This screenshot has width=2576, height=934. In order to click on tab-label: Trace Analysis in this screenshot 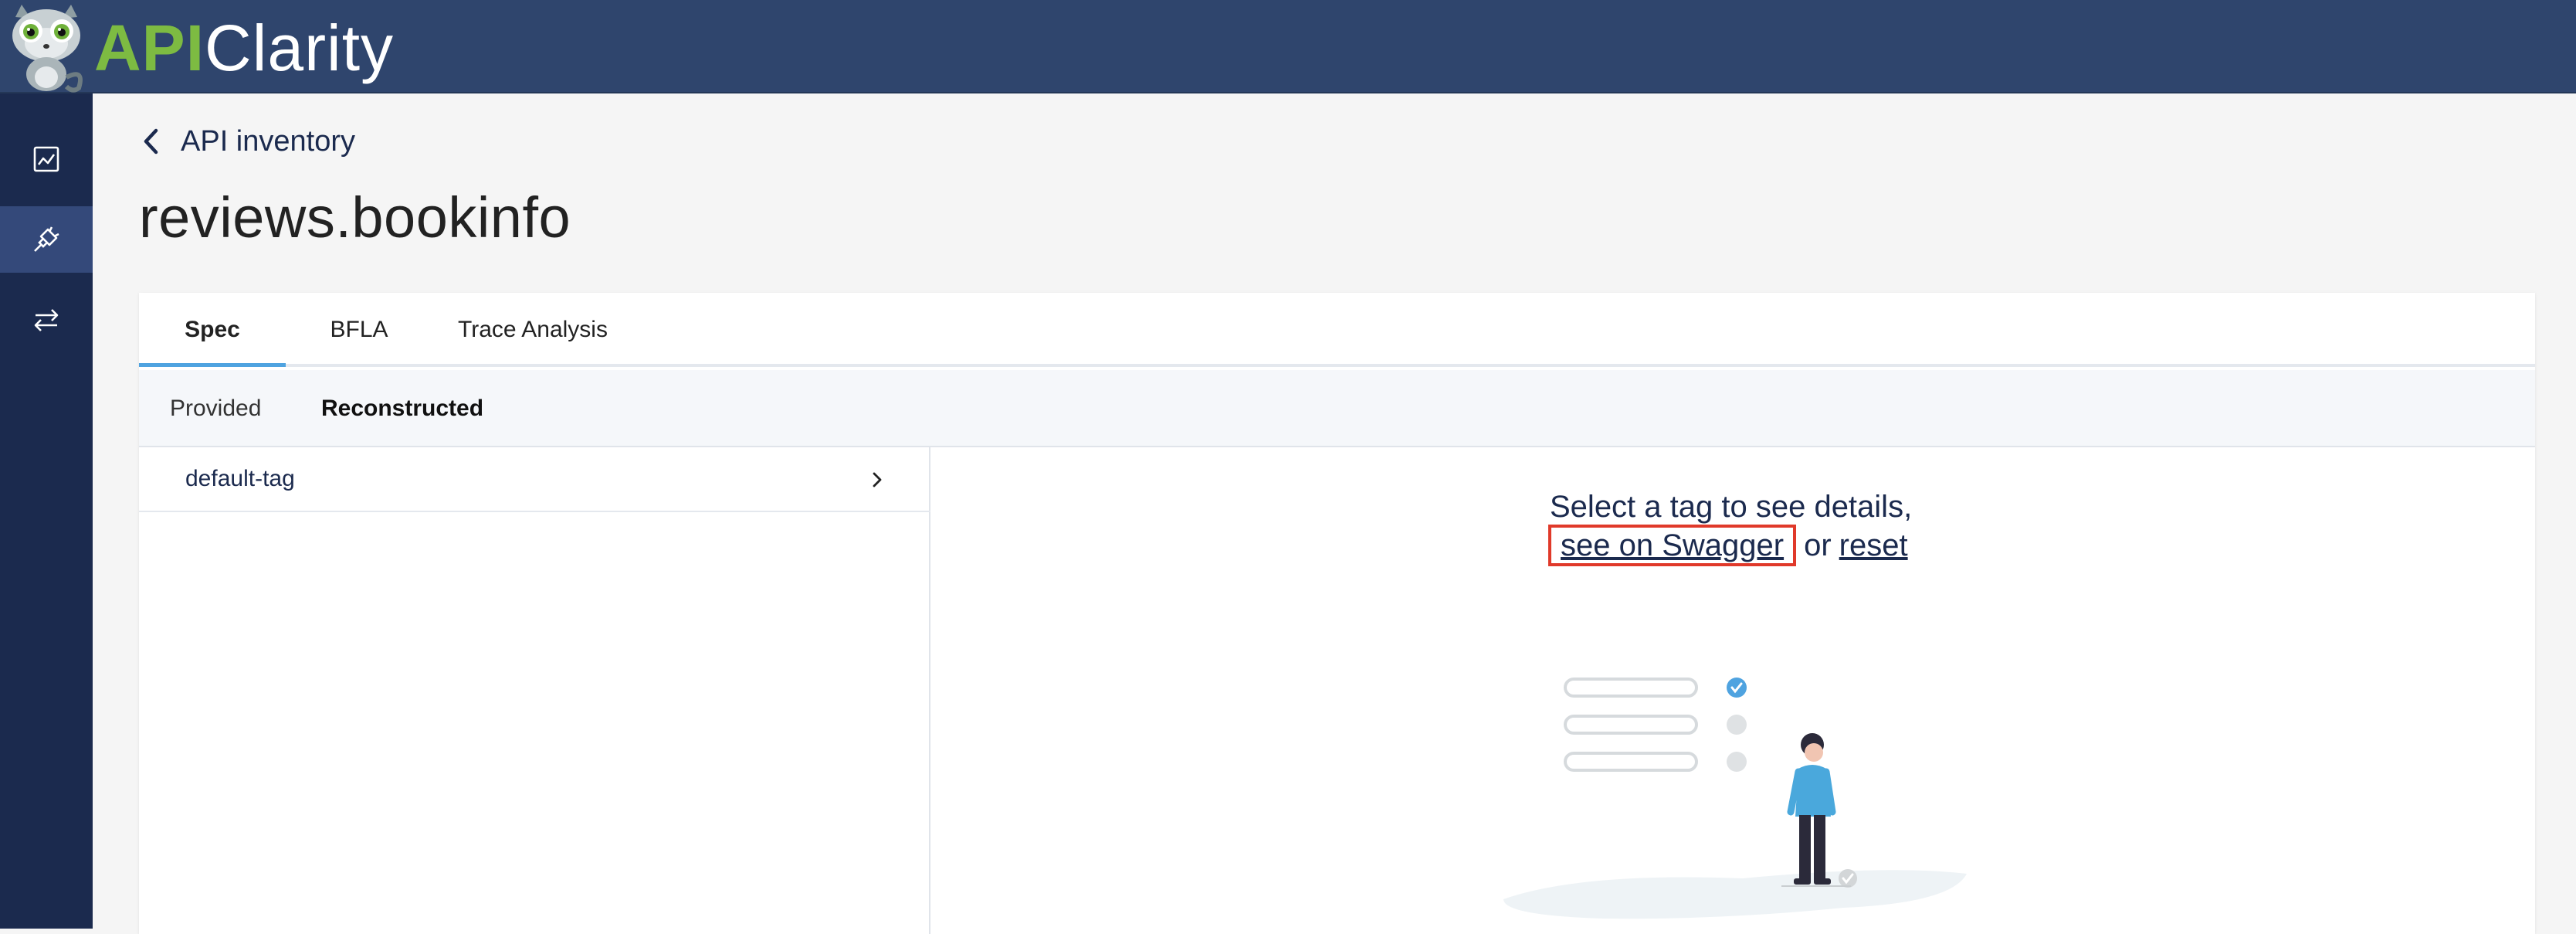, I will do `click(533, 329)`.